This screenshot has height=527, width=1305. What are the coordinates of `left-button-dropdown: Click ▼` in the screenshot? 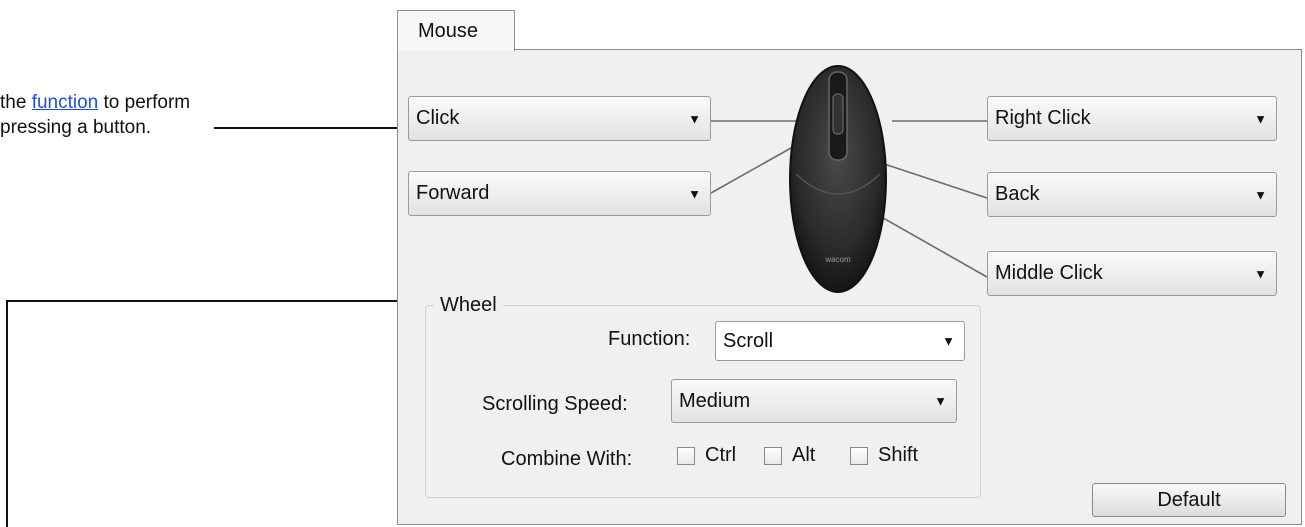 It's located at (559, 118).